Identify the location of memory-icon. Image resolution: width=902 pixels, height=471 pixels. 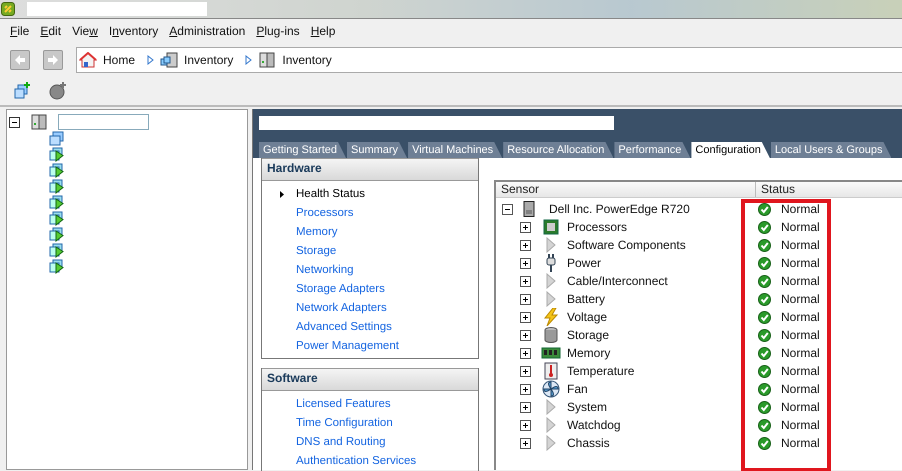
(551, 353).